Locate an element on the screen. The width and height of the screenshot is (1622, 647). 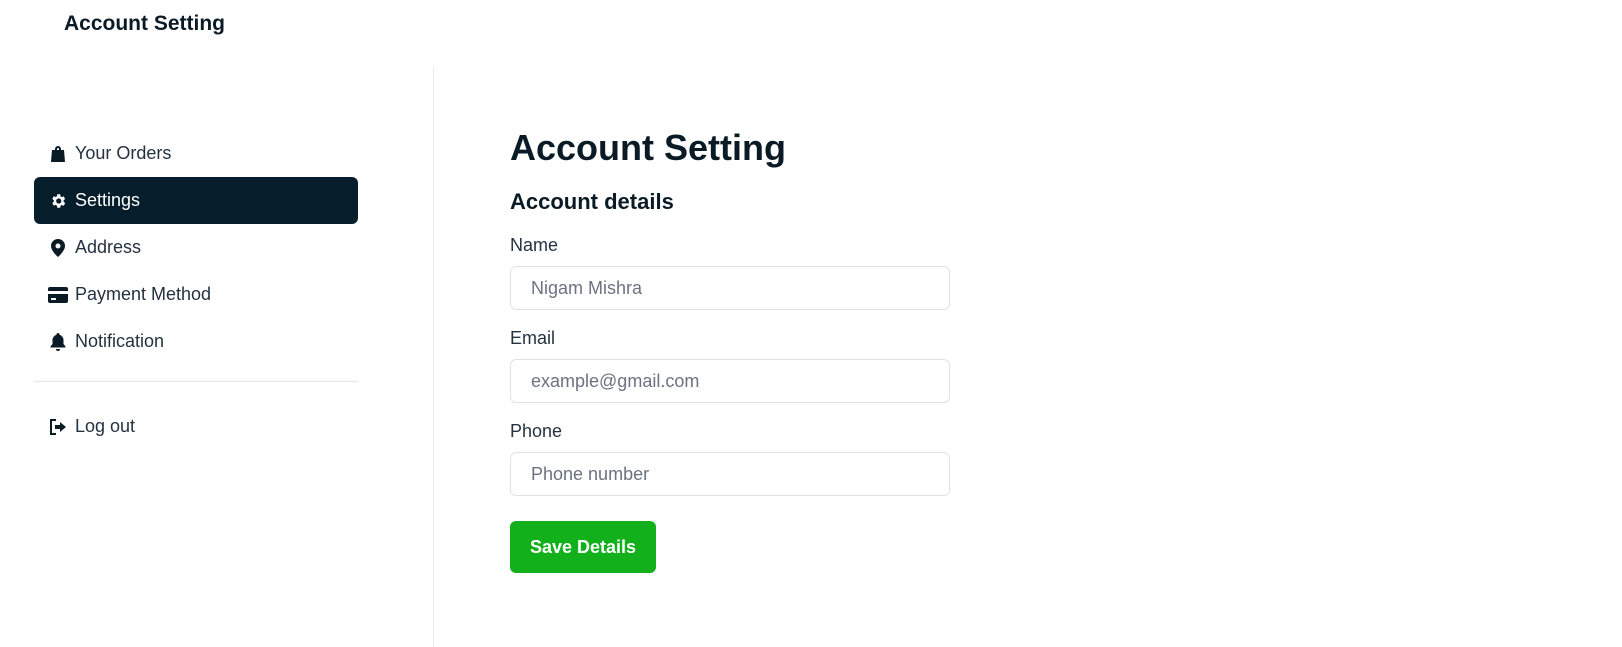
phone-label: Phone is located at coordinates (536, 431).